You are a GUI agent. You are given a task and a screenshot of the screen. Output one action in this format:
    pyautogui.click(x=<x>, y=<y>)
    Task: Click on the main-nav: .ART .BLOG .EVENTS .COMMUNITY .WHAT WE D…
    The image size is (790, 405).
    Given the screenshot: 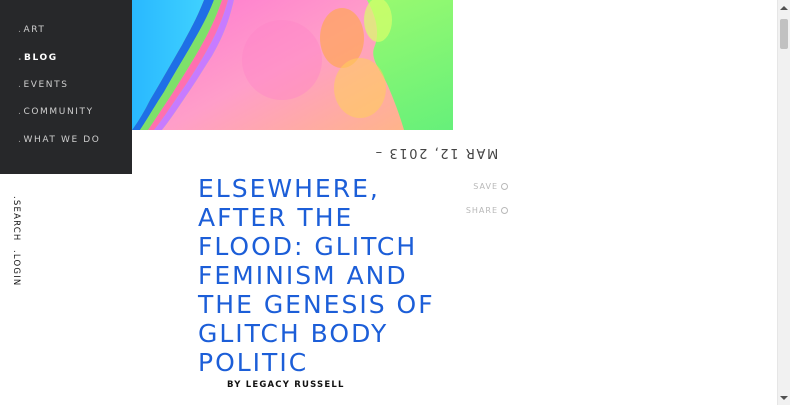 What is the action you would take?
    pyautogui.click(x=66, y=87)
    